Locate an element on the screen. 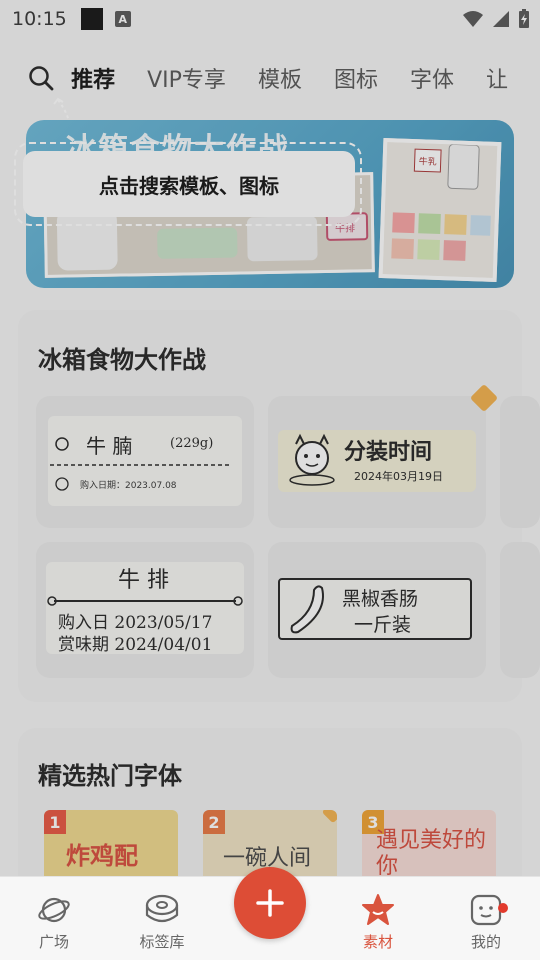 The height and width of the screenshot is (960, 540). plus-icon is located at coordinates (270, 903).